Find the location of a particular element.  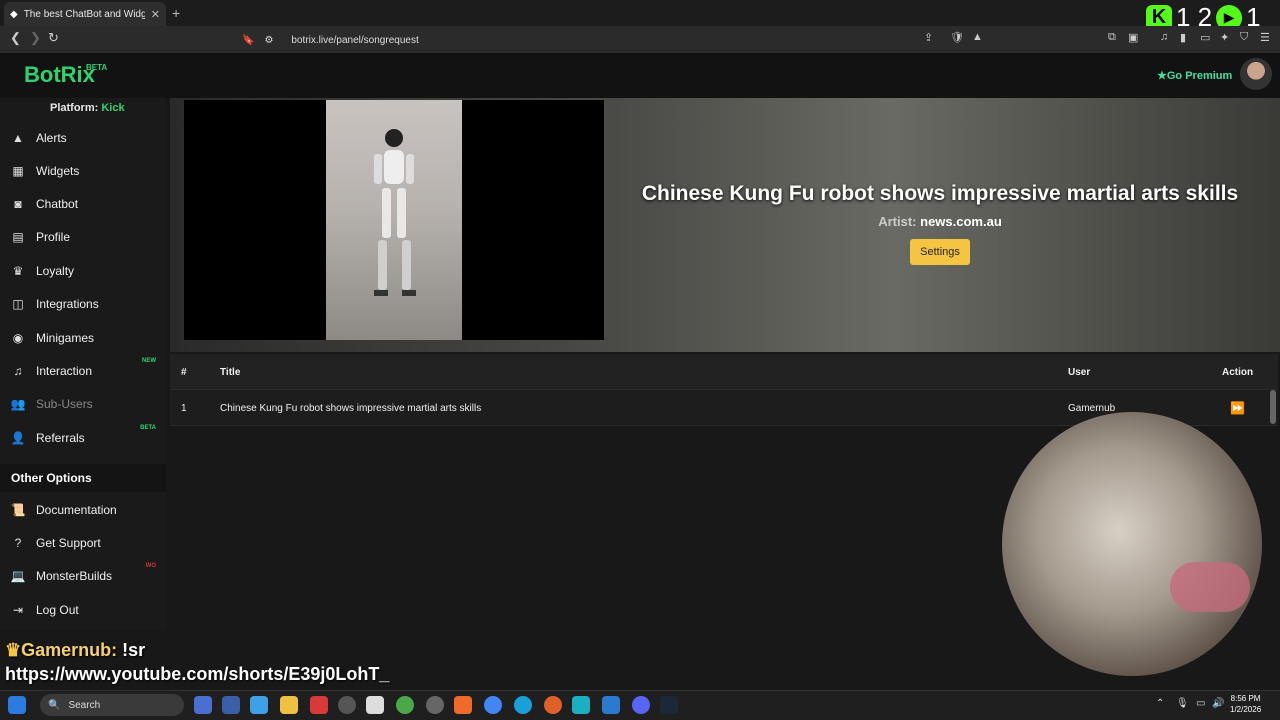

row-user: Gamernub is located at coordinates (1092, 408).